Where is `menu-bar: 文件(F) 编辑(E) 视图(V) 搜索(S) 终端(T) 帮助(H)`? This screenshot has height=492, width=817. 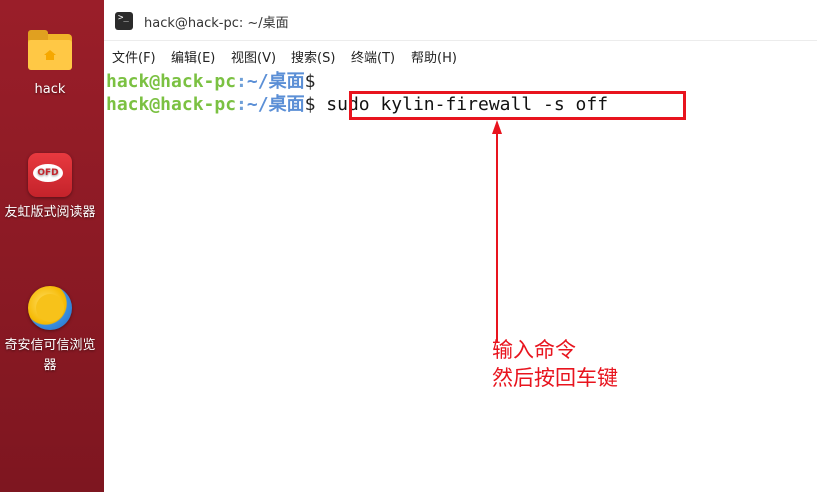
menu-bar: 文件(F) 编辑(E) 视图(V) 搜索(S) 终端(T) 帮助(H) is located at coordinates (460, 55).